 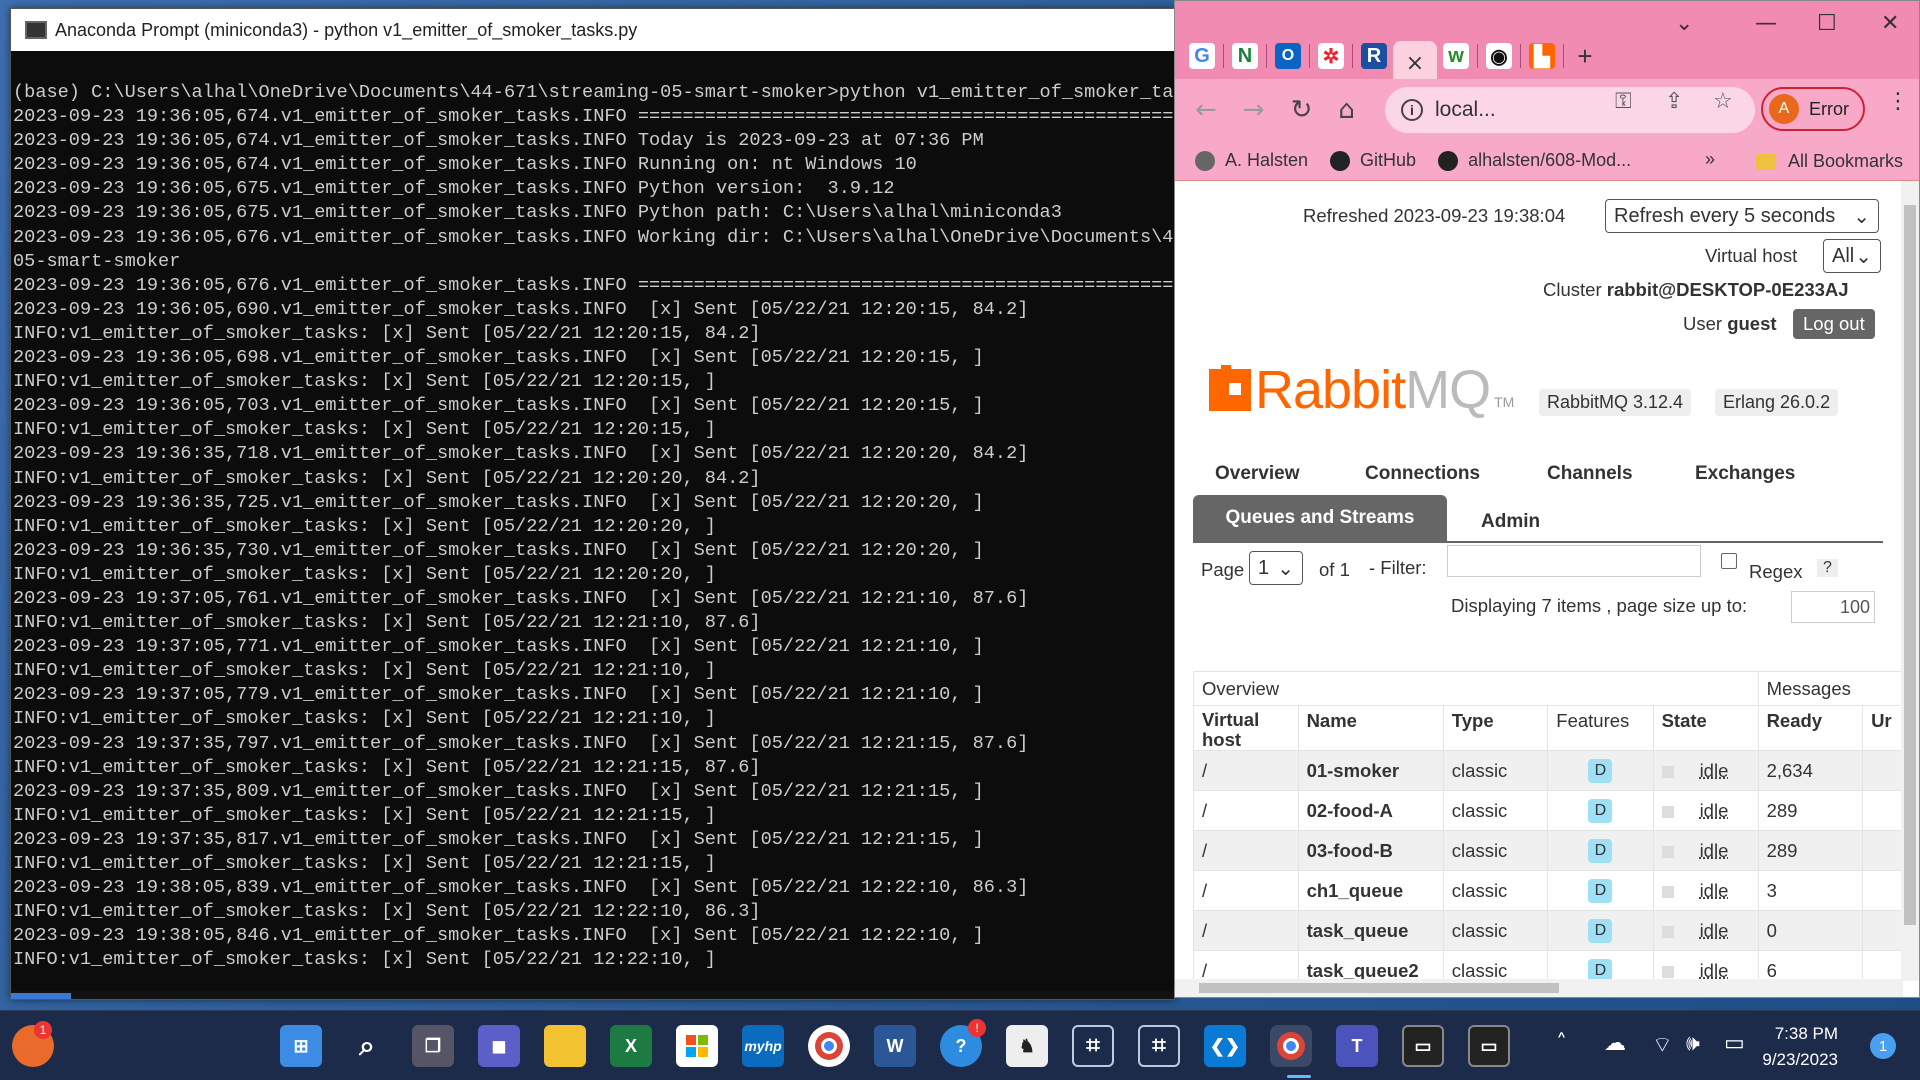 I want to click on col-features: Features, so click(x=1600, y=728).